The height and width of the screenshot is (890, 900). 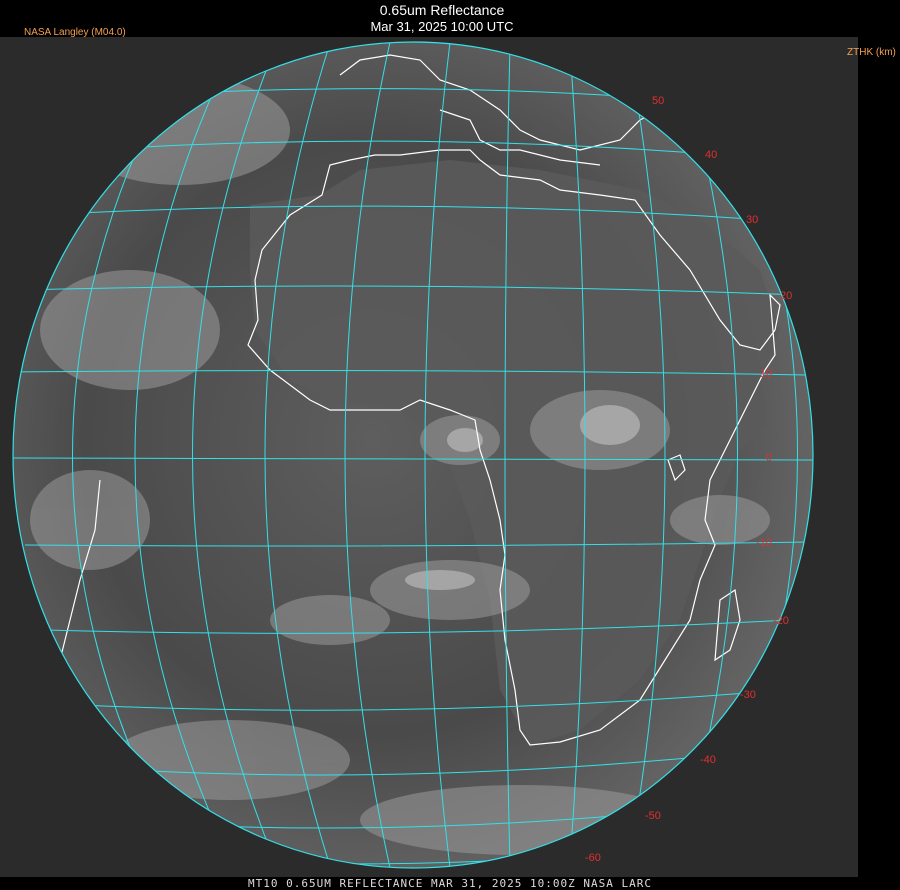 What do you see at coordinates (752, 220) in the screenshot?
I see `lat-label: 30` at bounding box center [752, 220].